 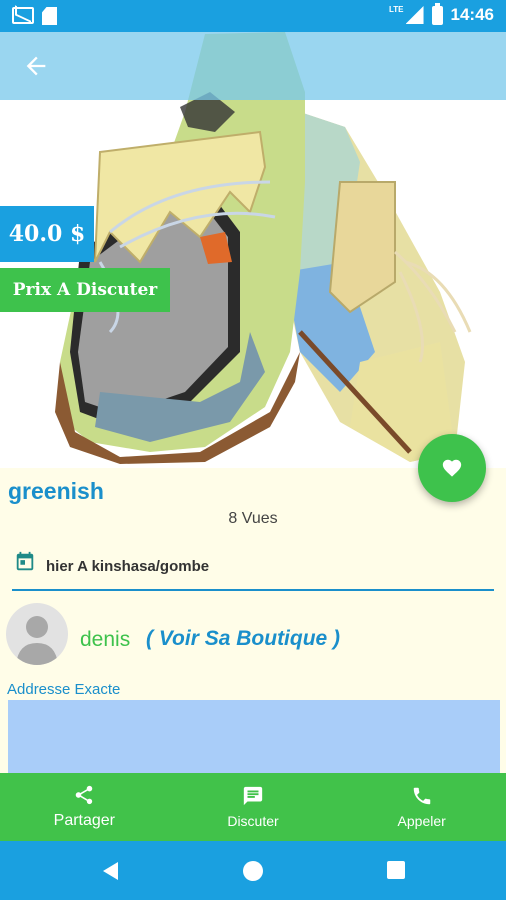 What do you see at coordinates (421, 796) in the screenshot?
I see `phone-icon` at bounding box center [421, 796].